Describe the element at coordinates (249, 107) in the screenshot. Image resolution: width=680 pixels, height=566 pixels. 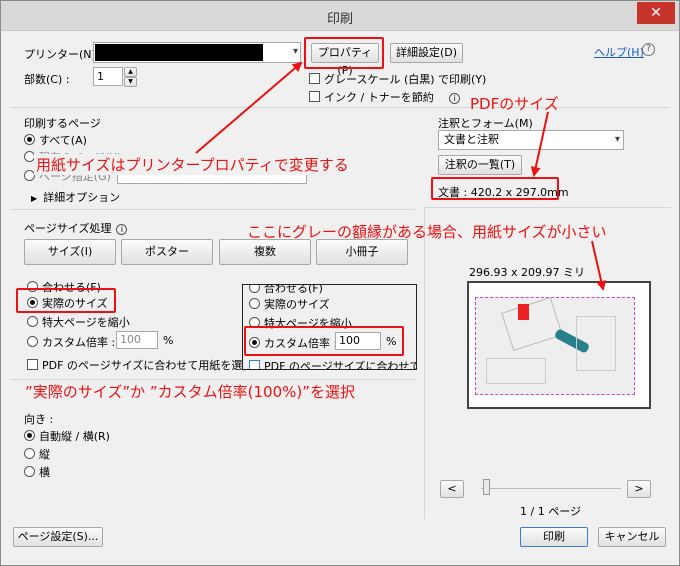
I see `arrow-to-properties` at that location.